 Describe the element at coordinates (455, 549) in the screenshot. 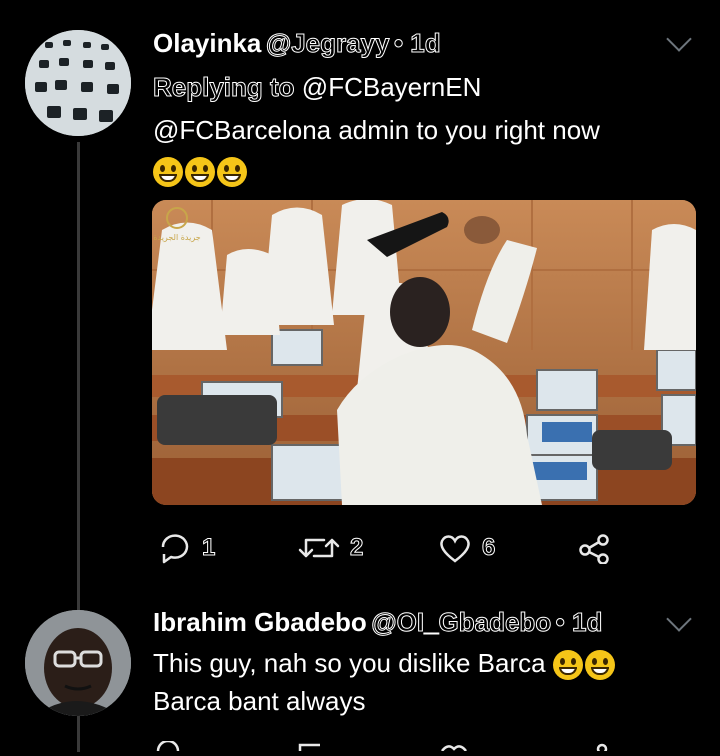

I see `heart-icon` at that location.